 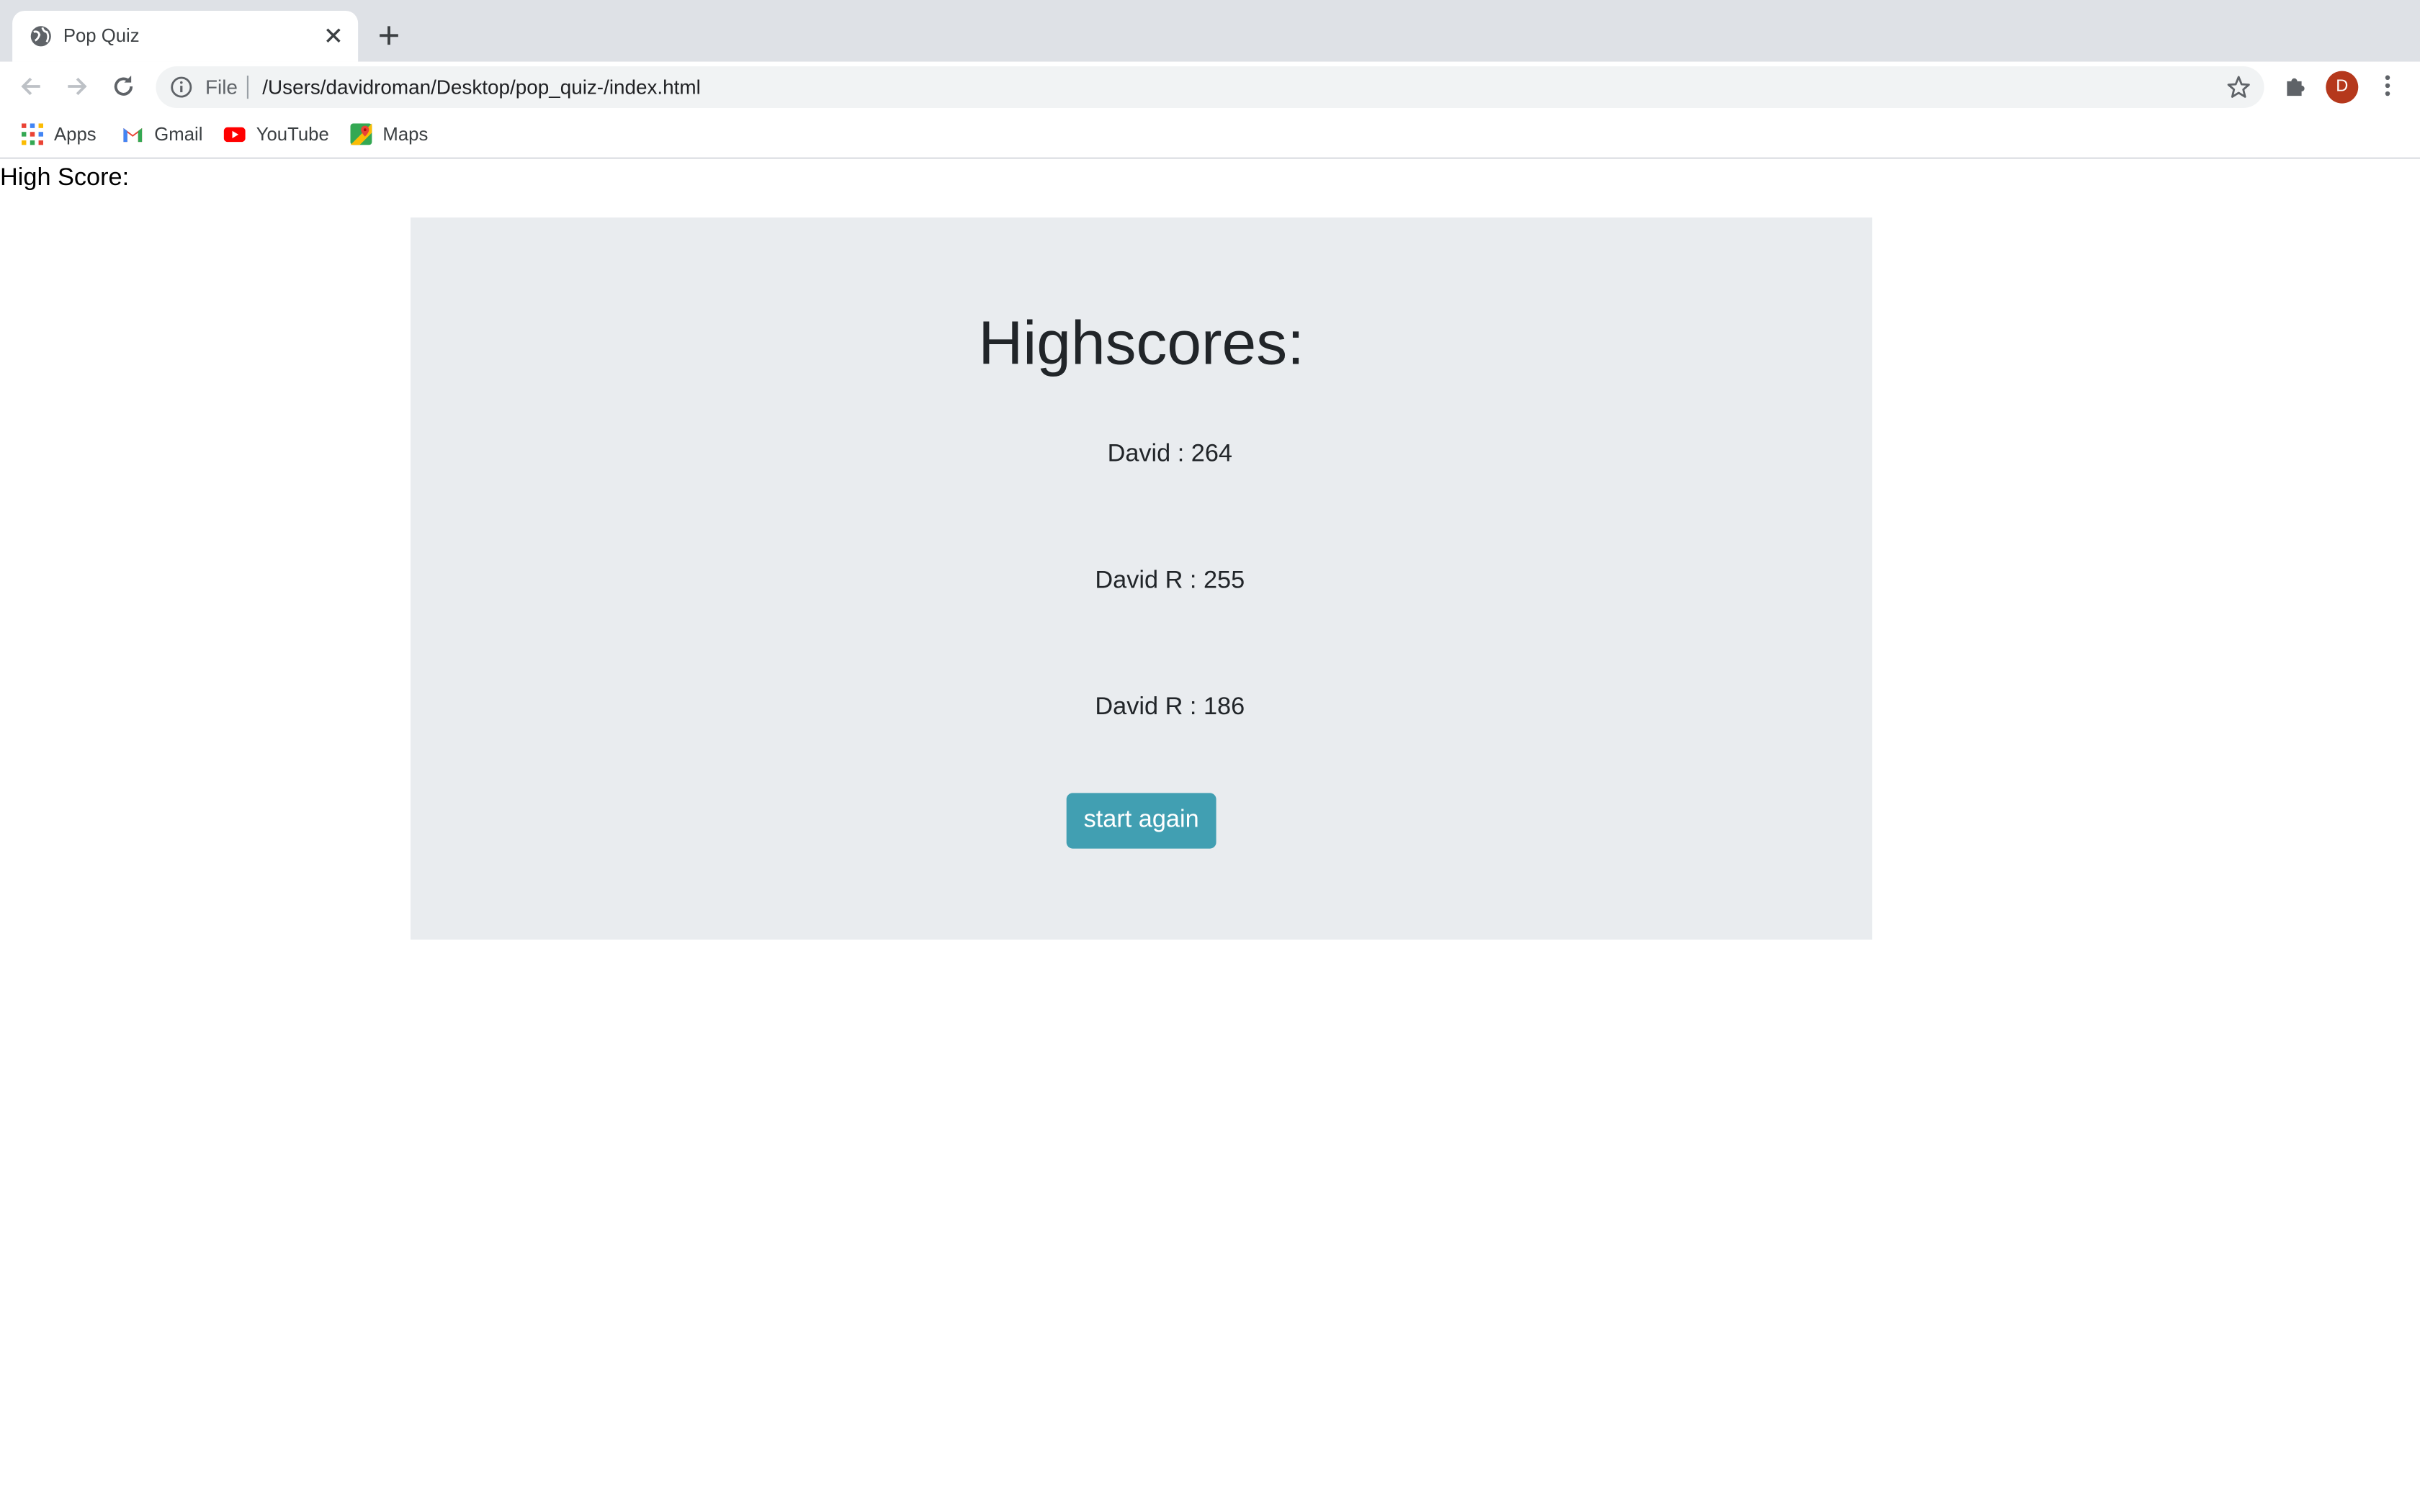 What do you see at coordinates (1170, 454) in the screenshot?
I see `score-entry: David : 264` at bounding box center [1170, 454].